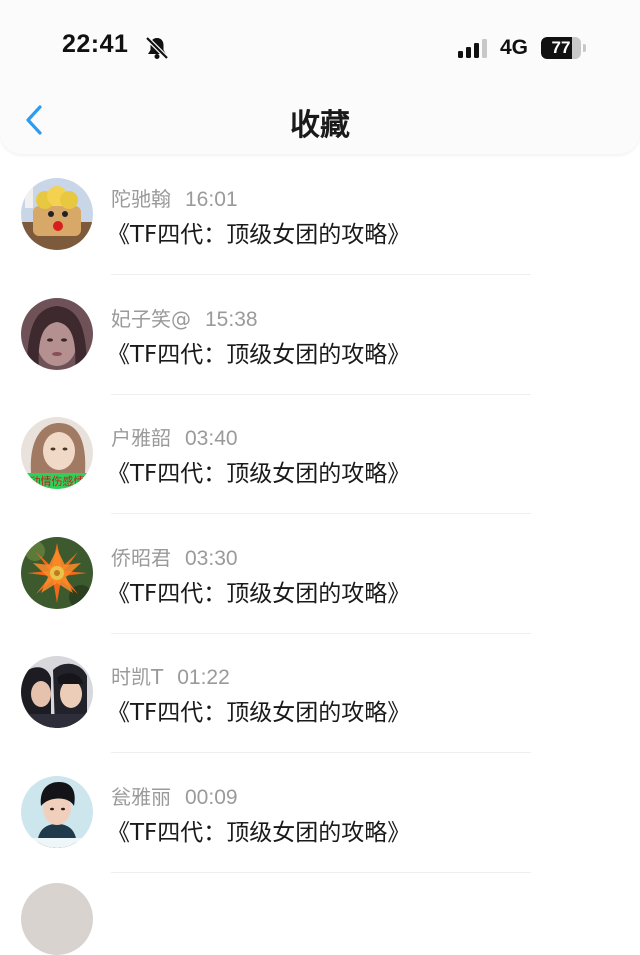 The image size is (640, 955). I want to click on item-time: 03:40, so click(211, 438).